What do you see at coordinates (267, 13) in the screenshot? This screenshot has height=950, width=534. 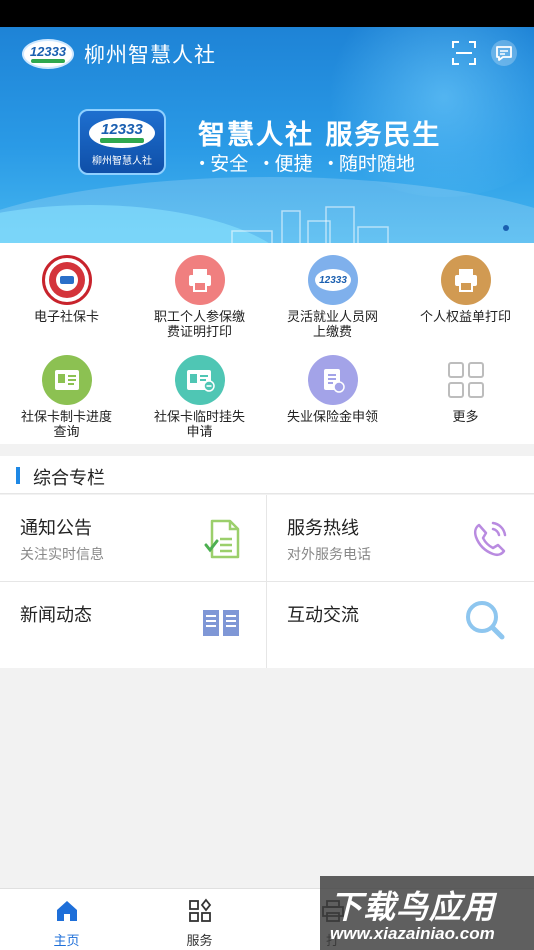 I see `status-bar` at bounding box center [267, 13].